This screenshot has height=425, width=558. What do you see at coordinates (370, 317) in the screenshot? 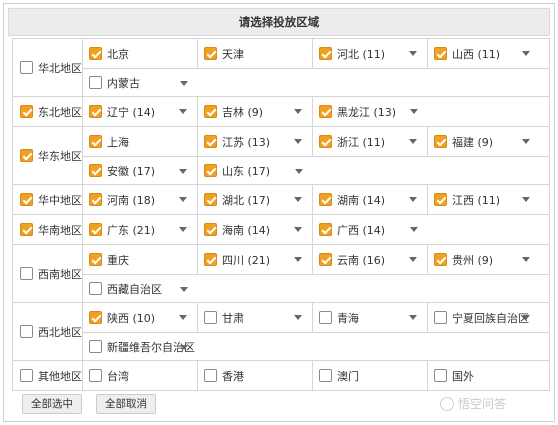
I see `province-item: 青海` at bounding box center [370, 317].